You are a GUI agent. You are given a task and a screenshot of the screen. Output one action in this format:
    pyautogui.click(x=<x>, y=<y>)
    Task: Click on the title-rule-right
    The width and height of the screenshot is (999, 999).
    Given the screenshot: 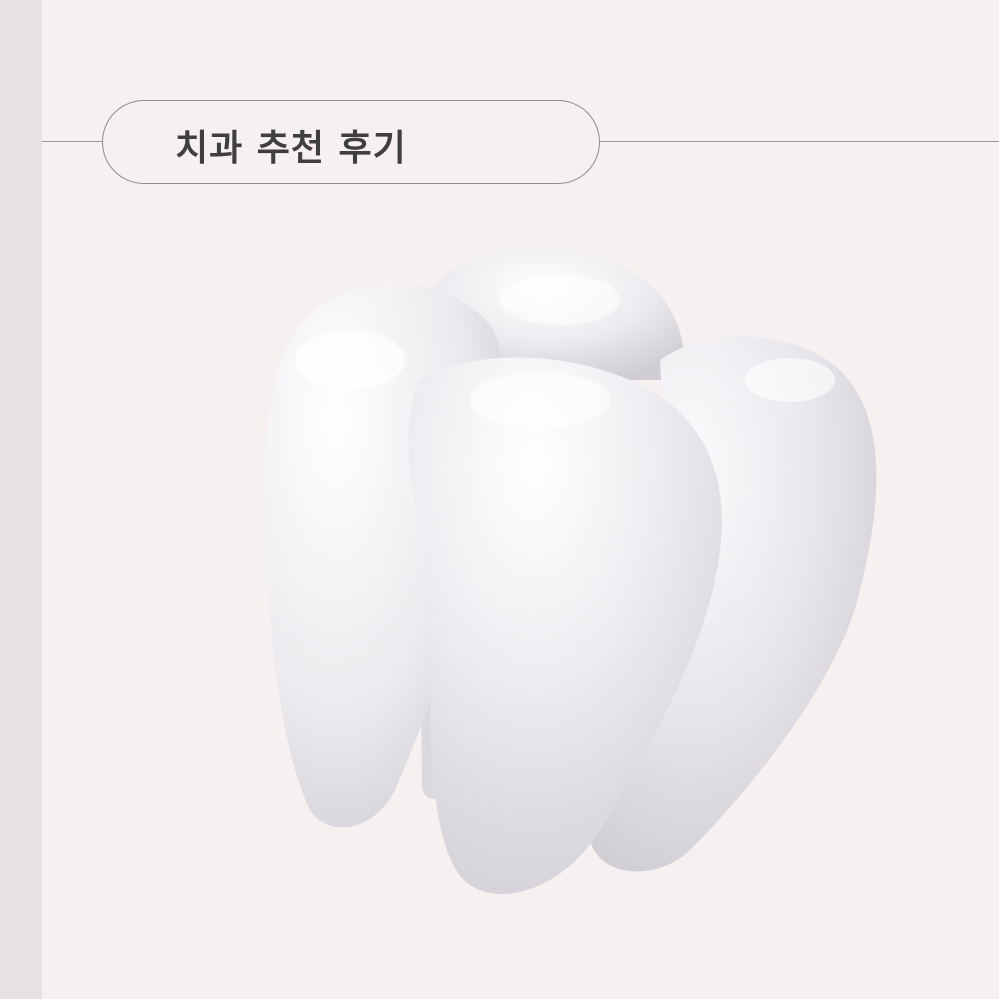 What is the action you would take?
    pyautogui.click(x=798, y=141)
    